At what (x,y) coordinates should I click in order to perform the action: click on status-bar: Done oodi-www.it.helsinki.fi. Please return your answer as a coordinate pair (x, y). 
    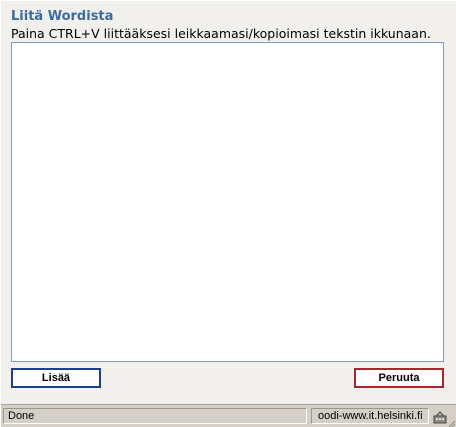
    Looking at the image, I should click on (228, 415).